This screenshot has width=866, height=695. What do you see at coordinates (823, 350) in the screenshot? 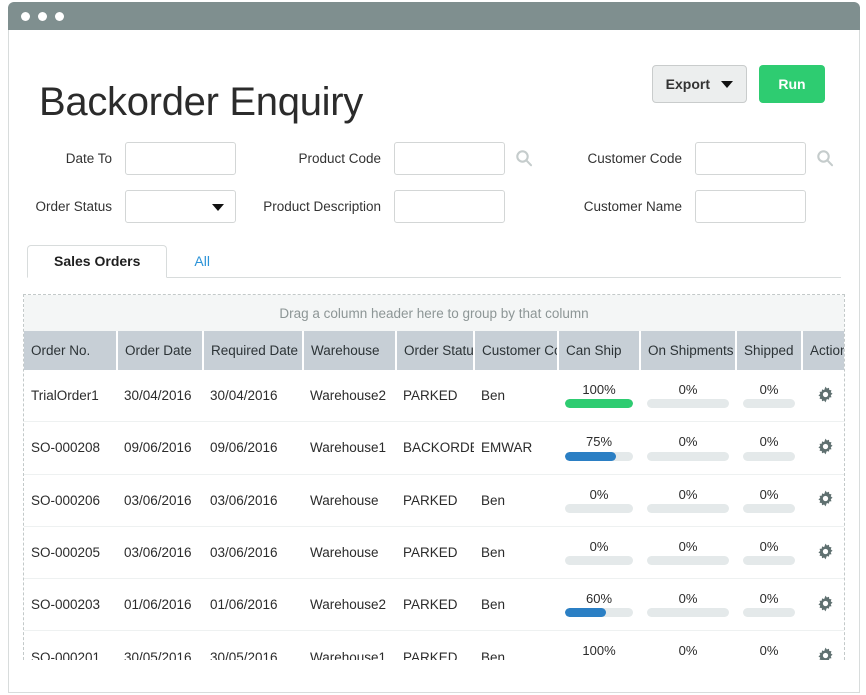
I see `col-action: Action` at bounding box center [823, 350].